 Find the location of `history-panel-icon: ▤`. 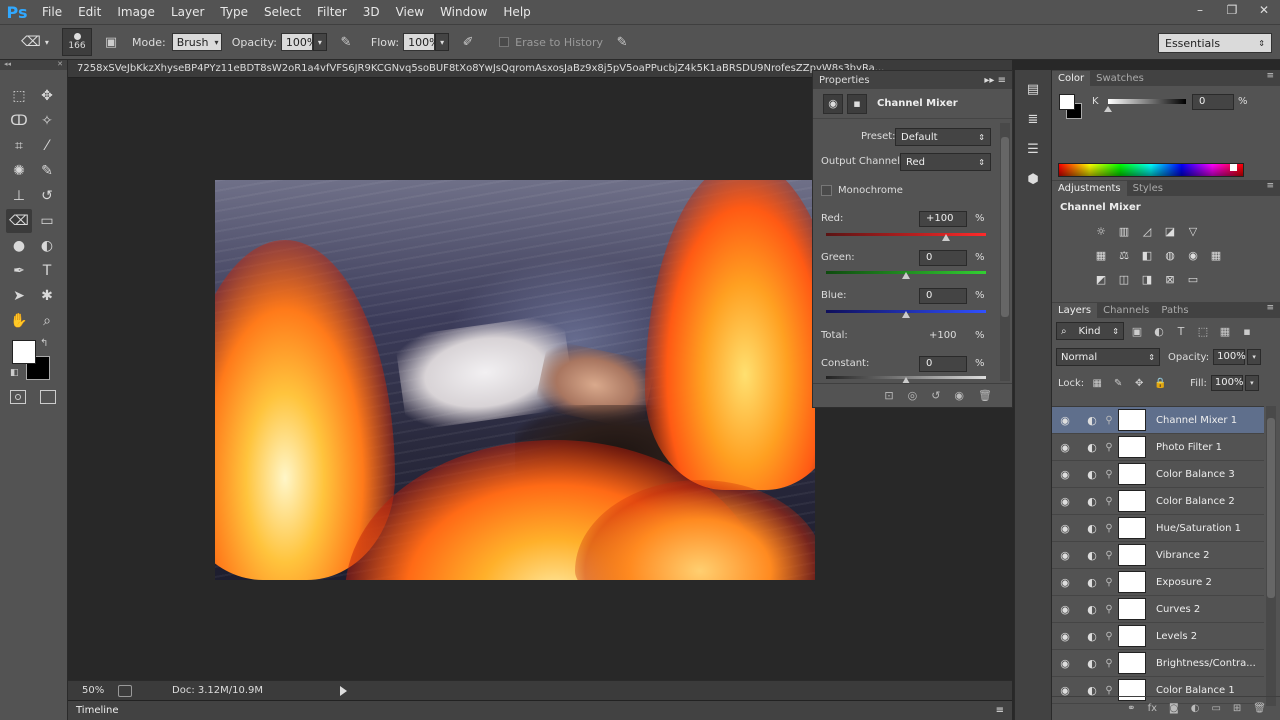

history-panel-icon: ▤ is located at coordinates (1033, 89).